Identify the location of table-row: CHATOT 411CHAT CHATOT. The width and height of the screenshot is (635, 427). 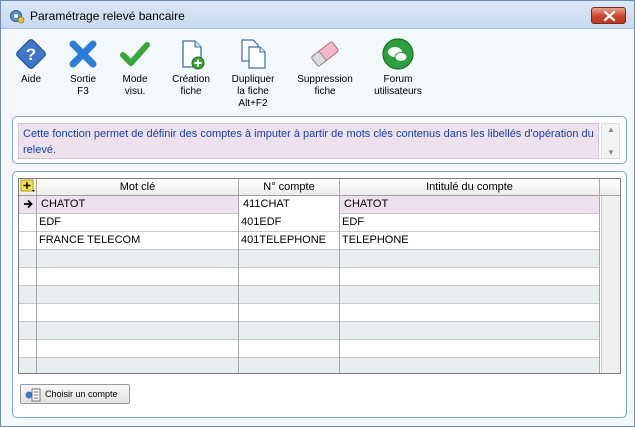
(309, 205).